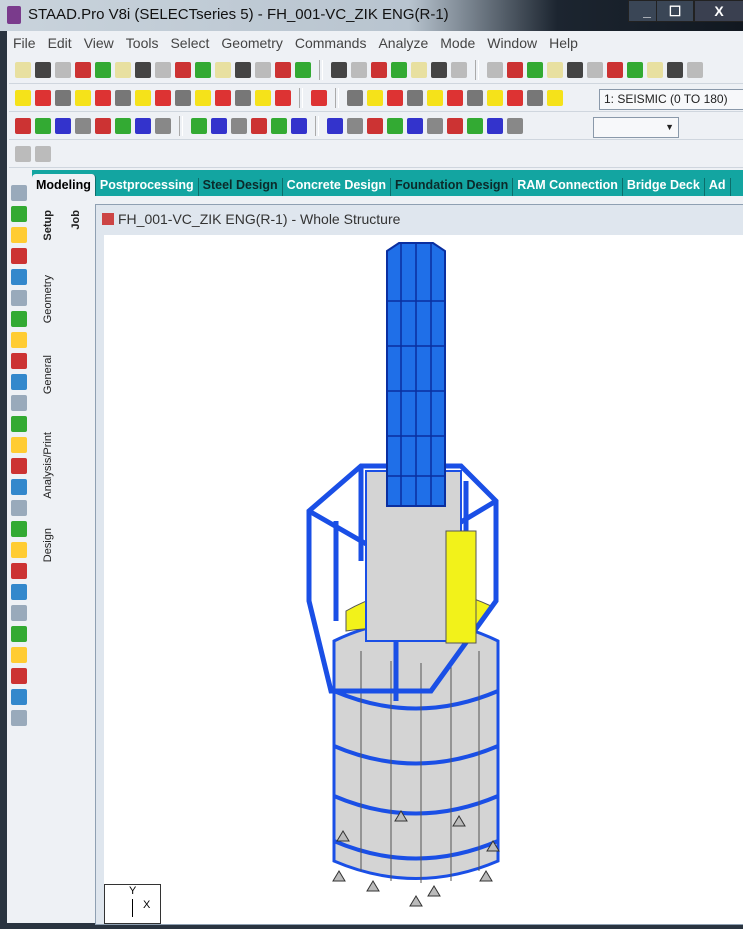 The image size is (743, 929). Describe the element at coordinates (457, 44) in the screenshot. I see `menu-mode: Mode` at that location.